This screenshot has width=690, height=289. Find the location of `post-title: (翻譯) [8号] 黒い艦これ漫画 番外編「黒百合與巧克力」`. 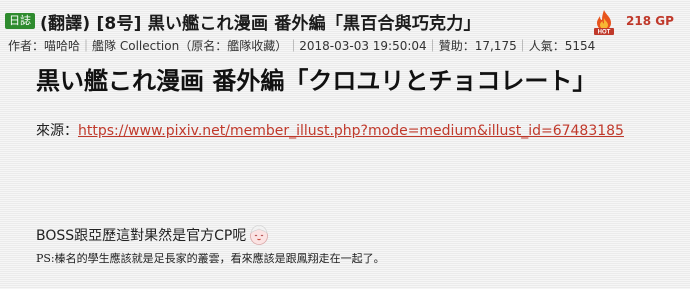

post-title: (翻譯) [8号] 黒い艦これ漫画 番外編「黒百合與巧克力」 is located at coordinates (260, 24).